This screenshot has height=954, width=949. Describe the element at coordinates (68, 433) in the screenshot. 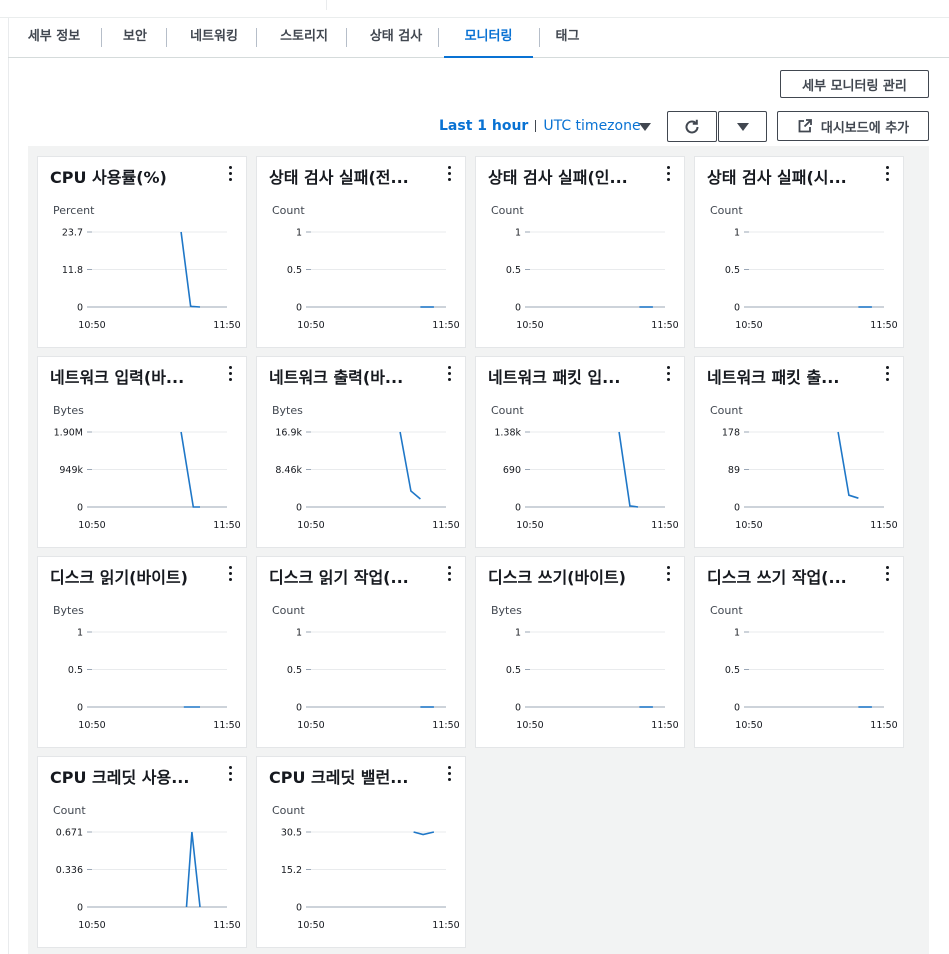

I see `y-tick-label: 1.90M` at that location.